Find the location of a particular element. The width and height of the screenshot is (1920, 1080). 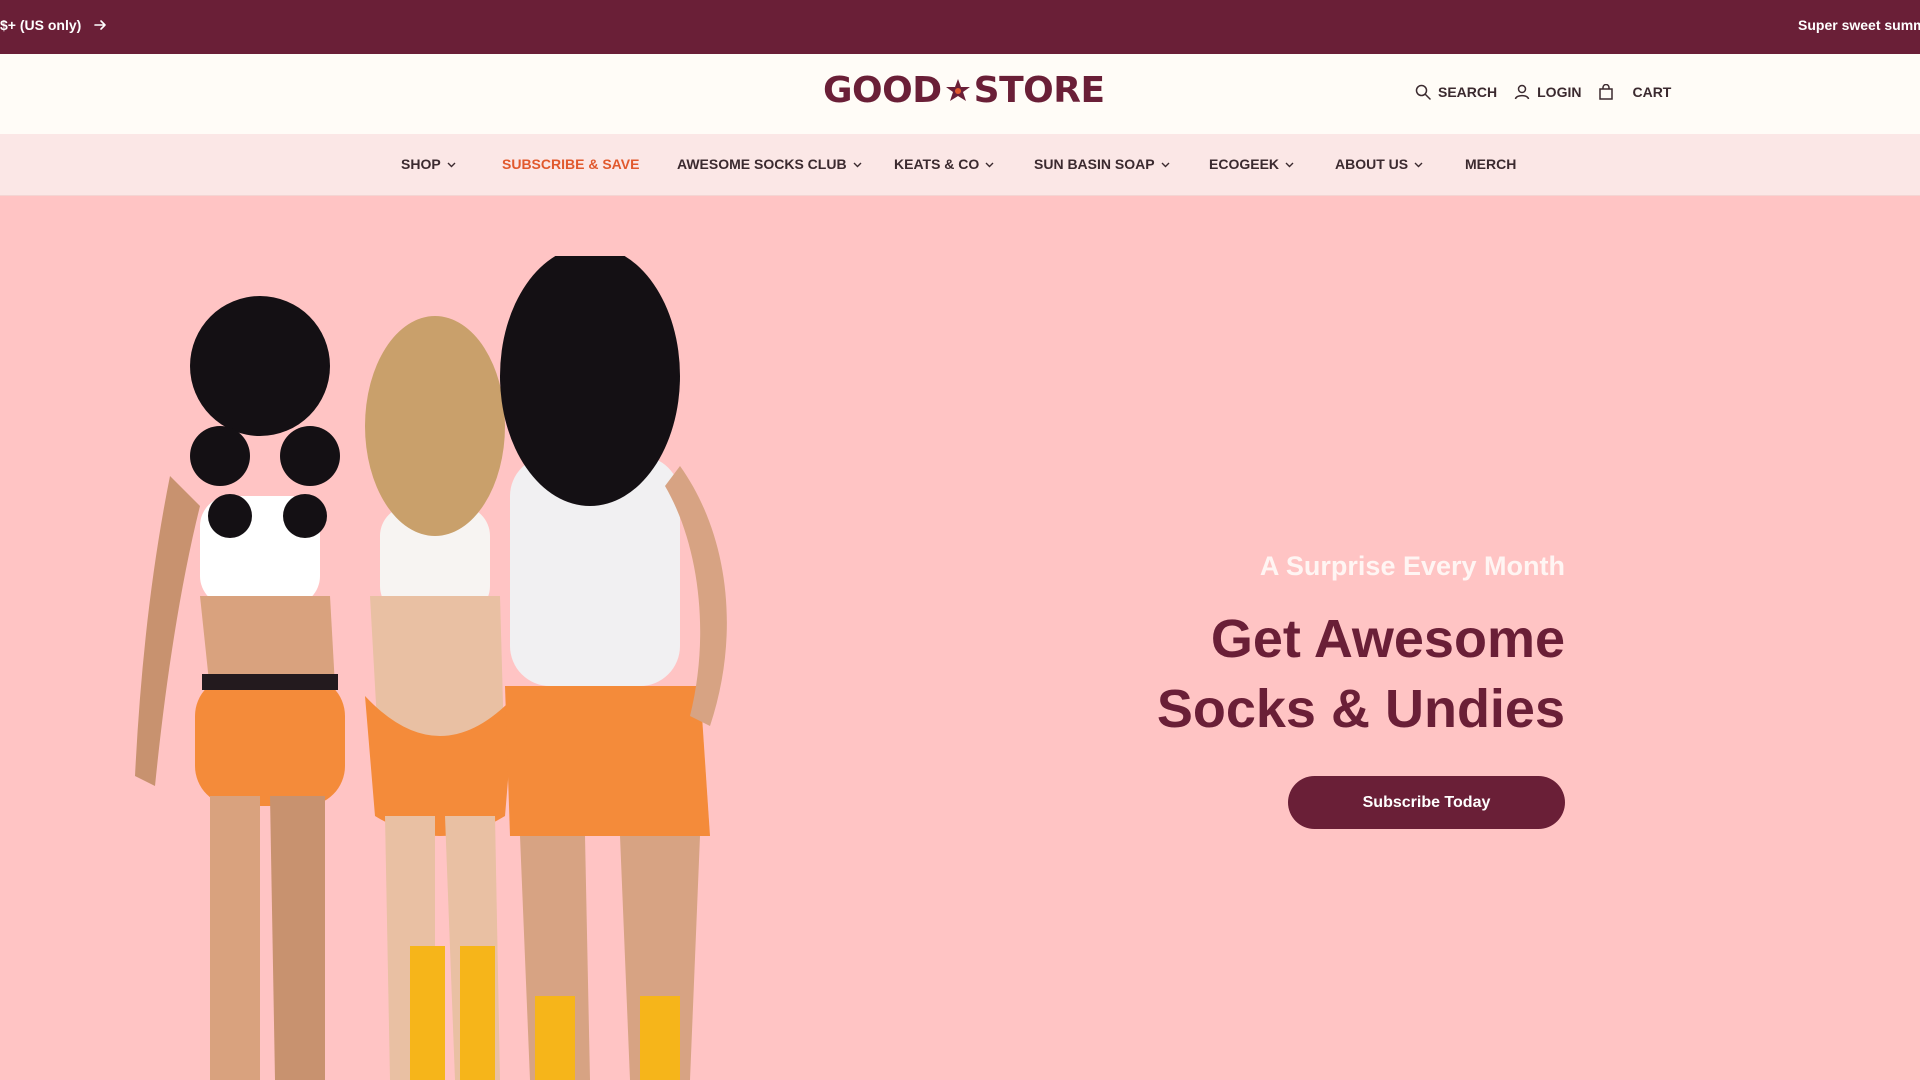

login-button: LOGIN is located at coordinates (1547, 92).